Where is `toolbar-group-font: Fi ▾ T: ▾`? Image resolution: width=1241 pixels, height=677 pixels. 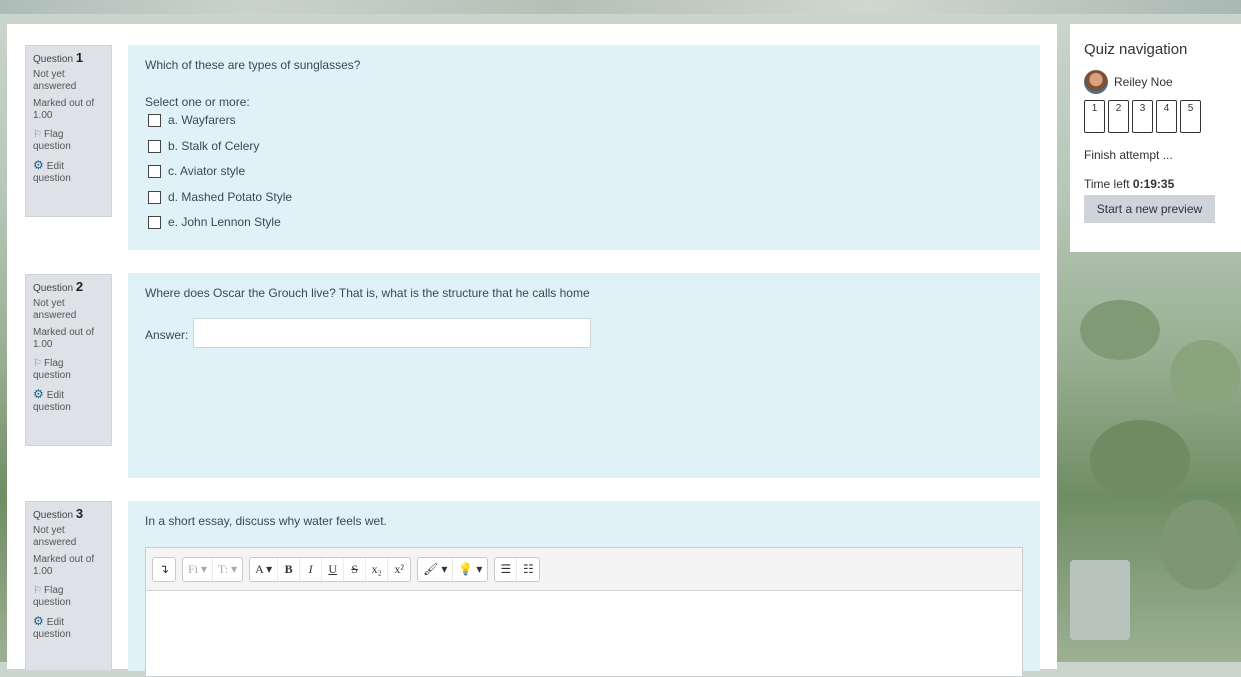
toolbar-group-font: Fi ▾ T: ▾ is located at coordinates (213, 569).